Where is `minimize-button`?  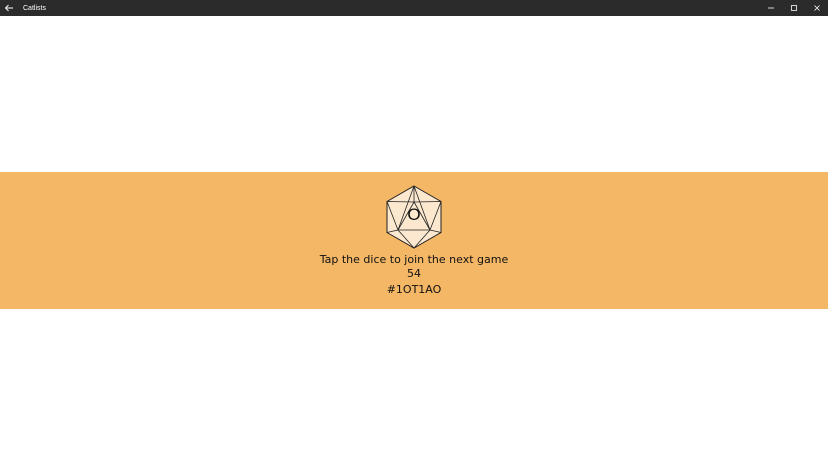
minimize-button is located at coordinates (770, 8).